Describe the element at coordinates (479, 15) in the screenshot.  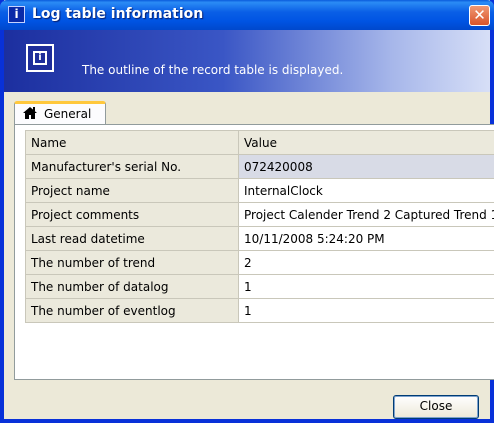
I see `close-window-button: ✕` at that location.